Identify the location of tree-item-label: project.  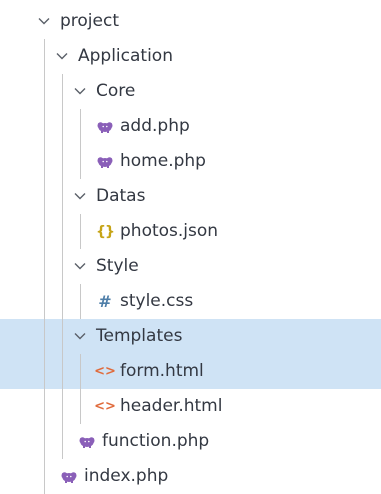
(90, 21).